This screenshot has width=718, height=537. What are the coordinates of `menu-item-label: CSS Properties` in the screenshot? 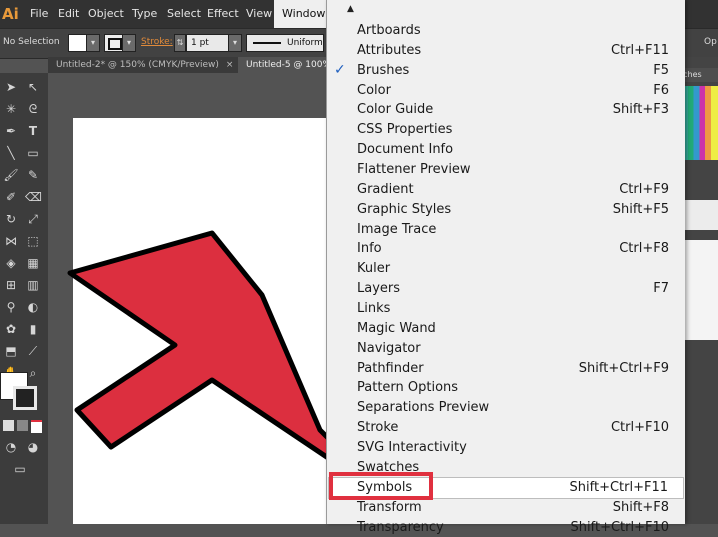 It's located at (404, 129).